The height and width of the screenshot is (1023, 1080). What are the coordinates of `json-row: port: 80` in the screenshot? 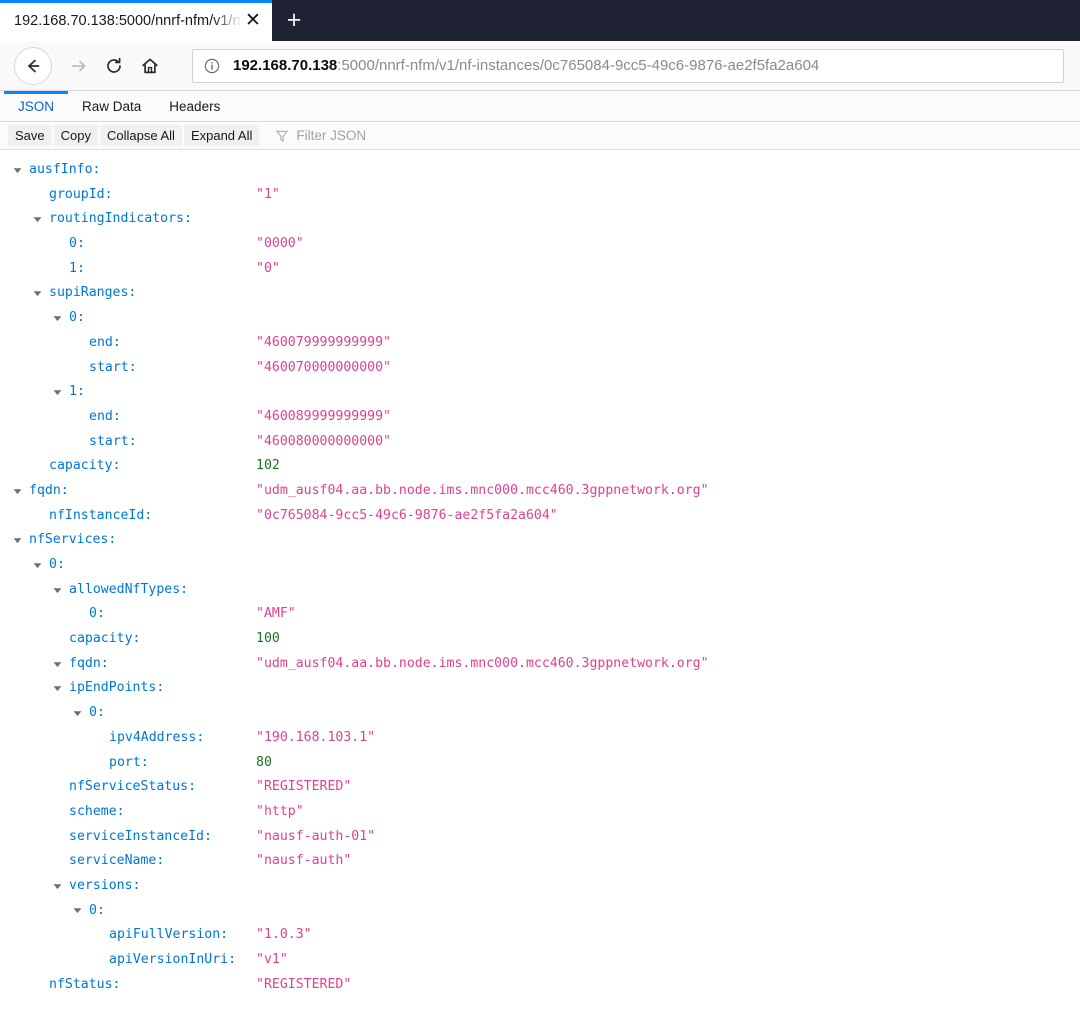 It's located at (540, 763).